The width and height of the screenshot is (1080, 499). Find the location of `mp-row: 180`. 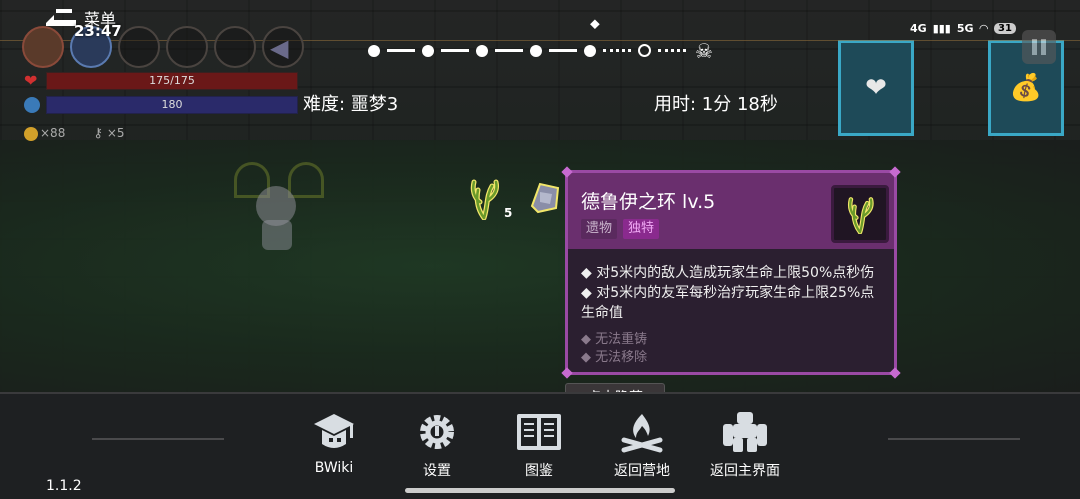

mp-row: 180 is located at coordinates (161, 105).